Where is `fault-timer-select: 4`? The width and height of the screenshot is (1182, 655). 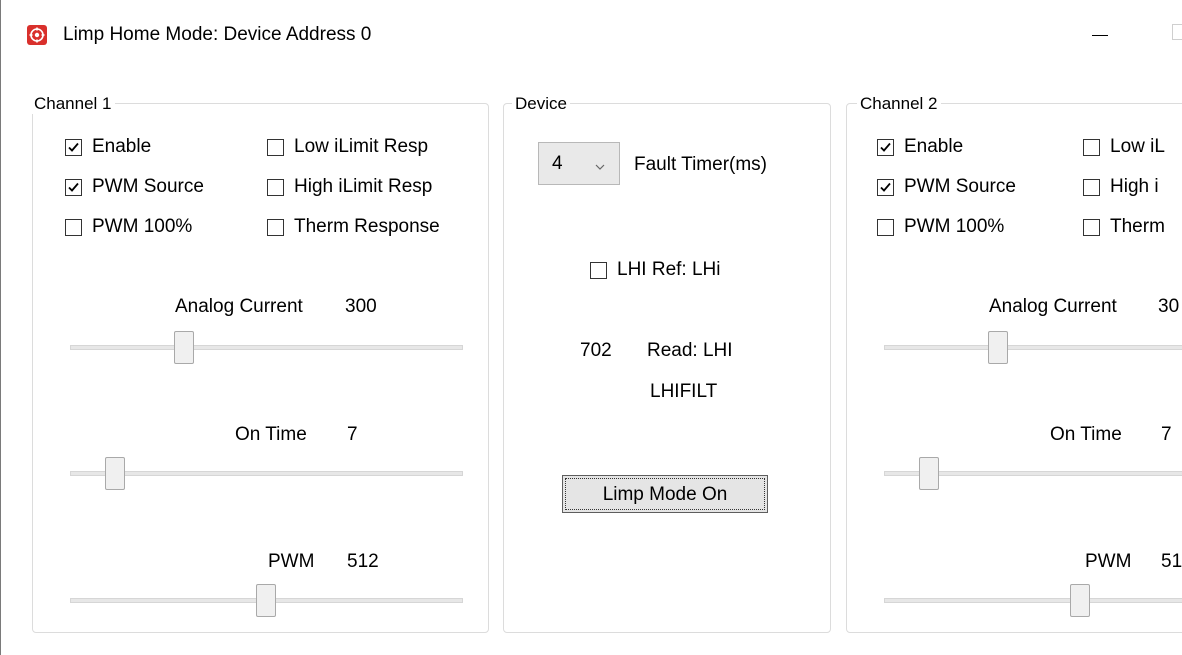 fault-timer-select: 4 is located at coordinates (579, 163).